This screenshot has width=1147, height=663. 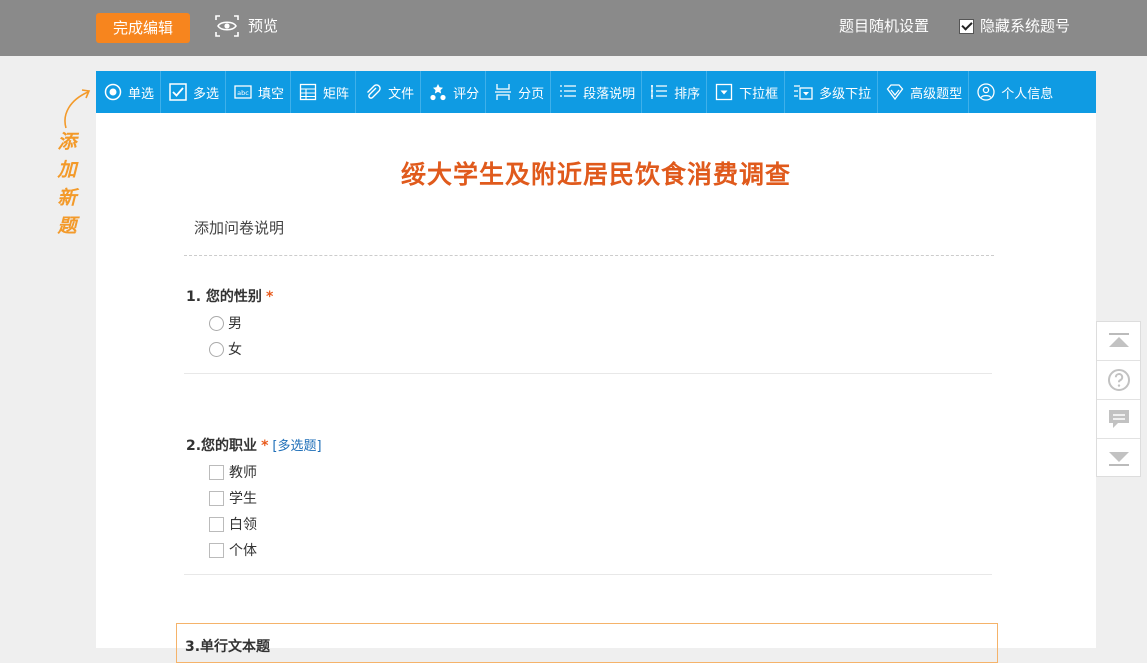 I want to click on help-button, so click(x=1118, y=380).